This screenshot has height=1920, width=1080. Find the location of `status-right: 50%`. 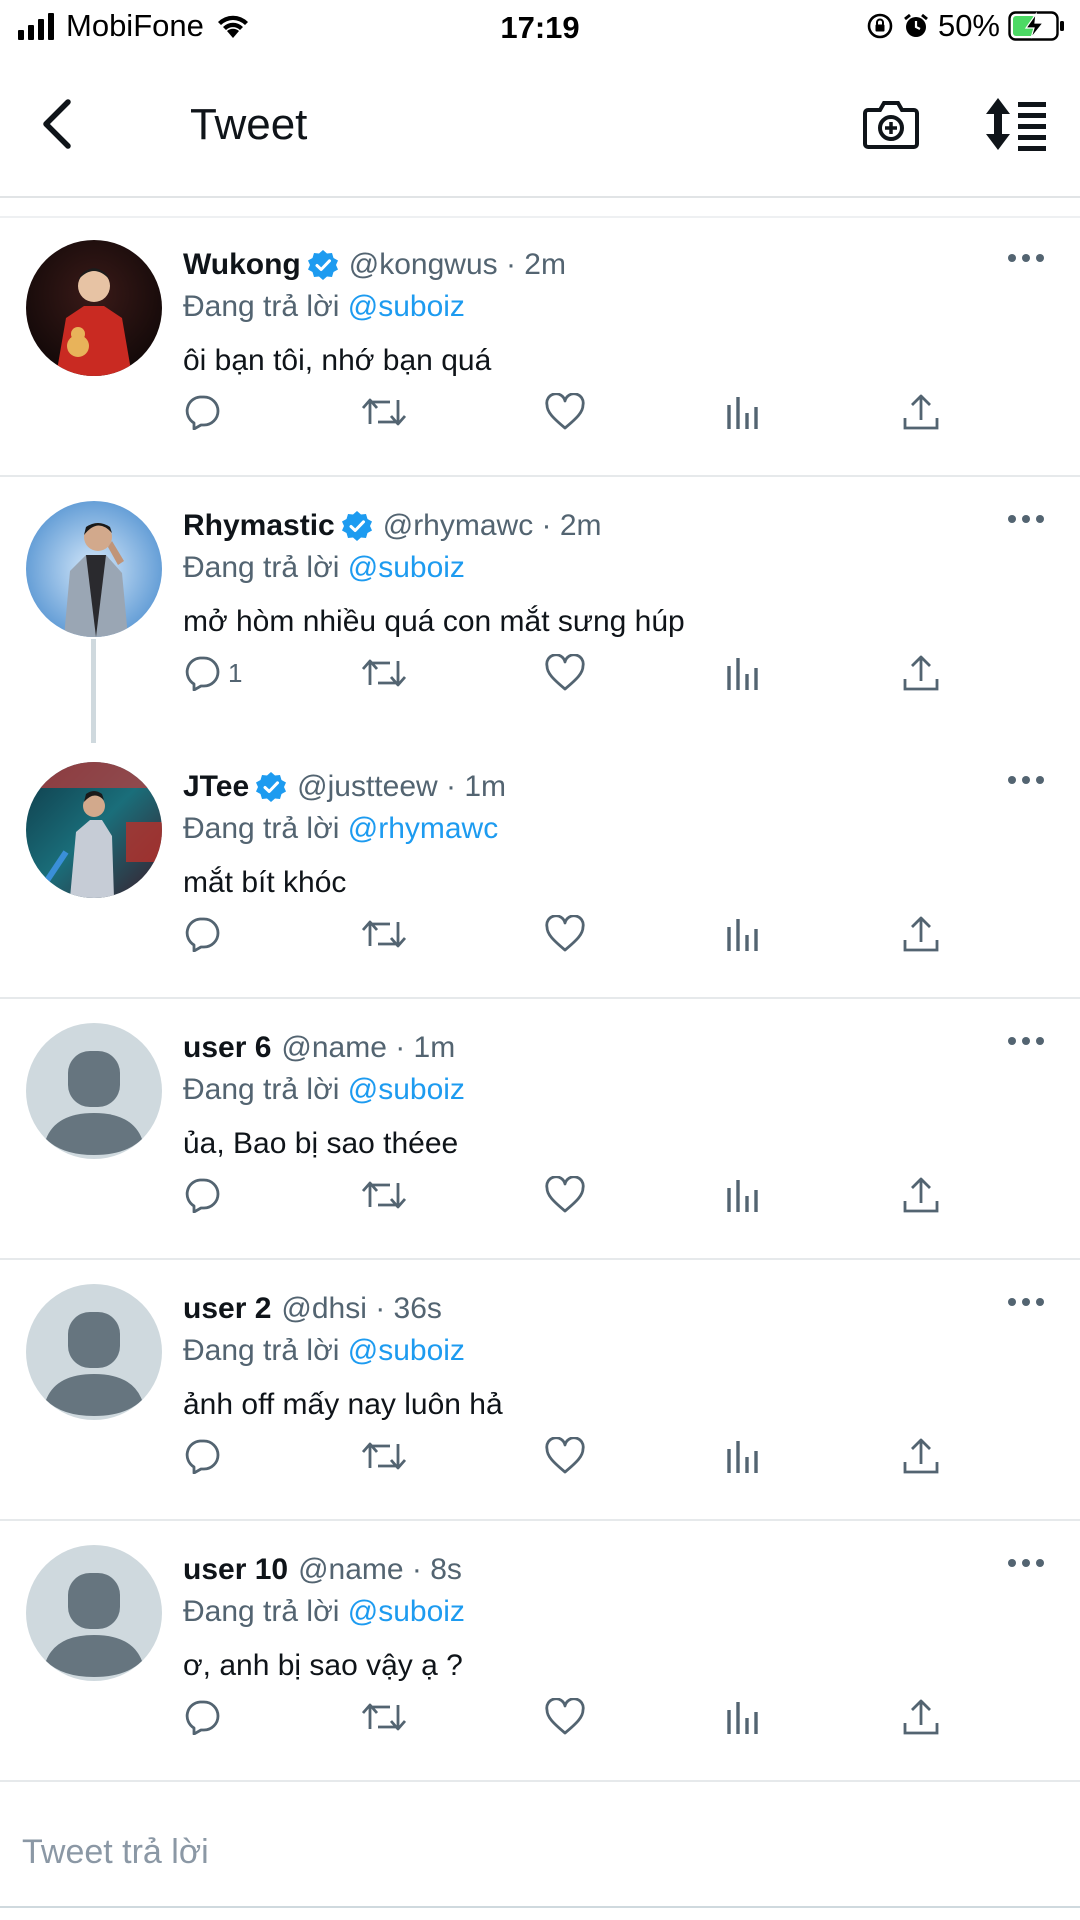

status-right: 50% is located at coordinates (966, 26).